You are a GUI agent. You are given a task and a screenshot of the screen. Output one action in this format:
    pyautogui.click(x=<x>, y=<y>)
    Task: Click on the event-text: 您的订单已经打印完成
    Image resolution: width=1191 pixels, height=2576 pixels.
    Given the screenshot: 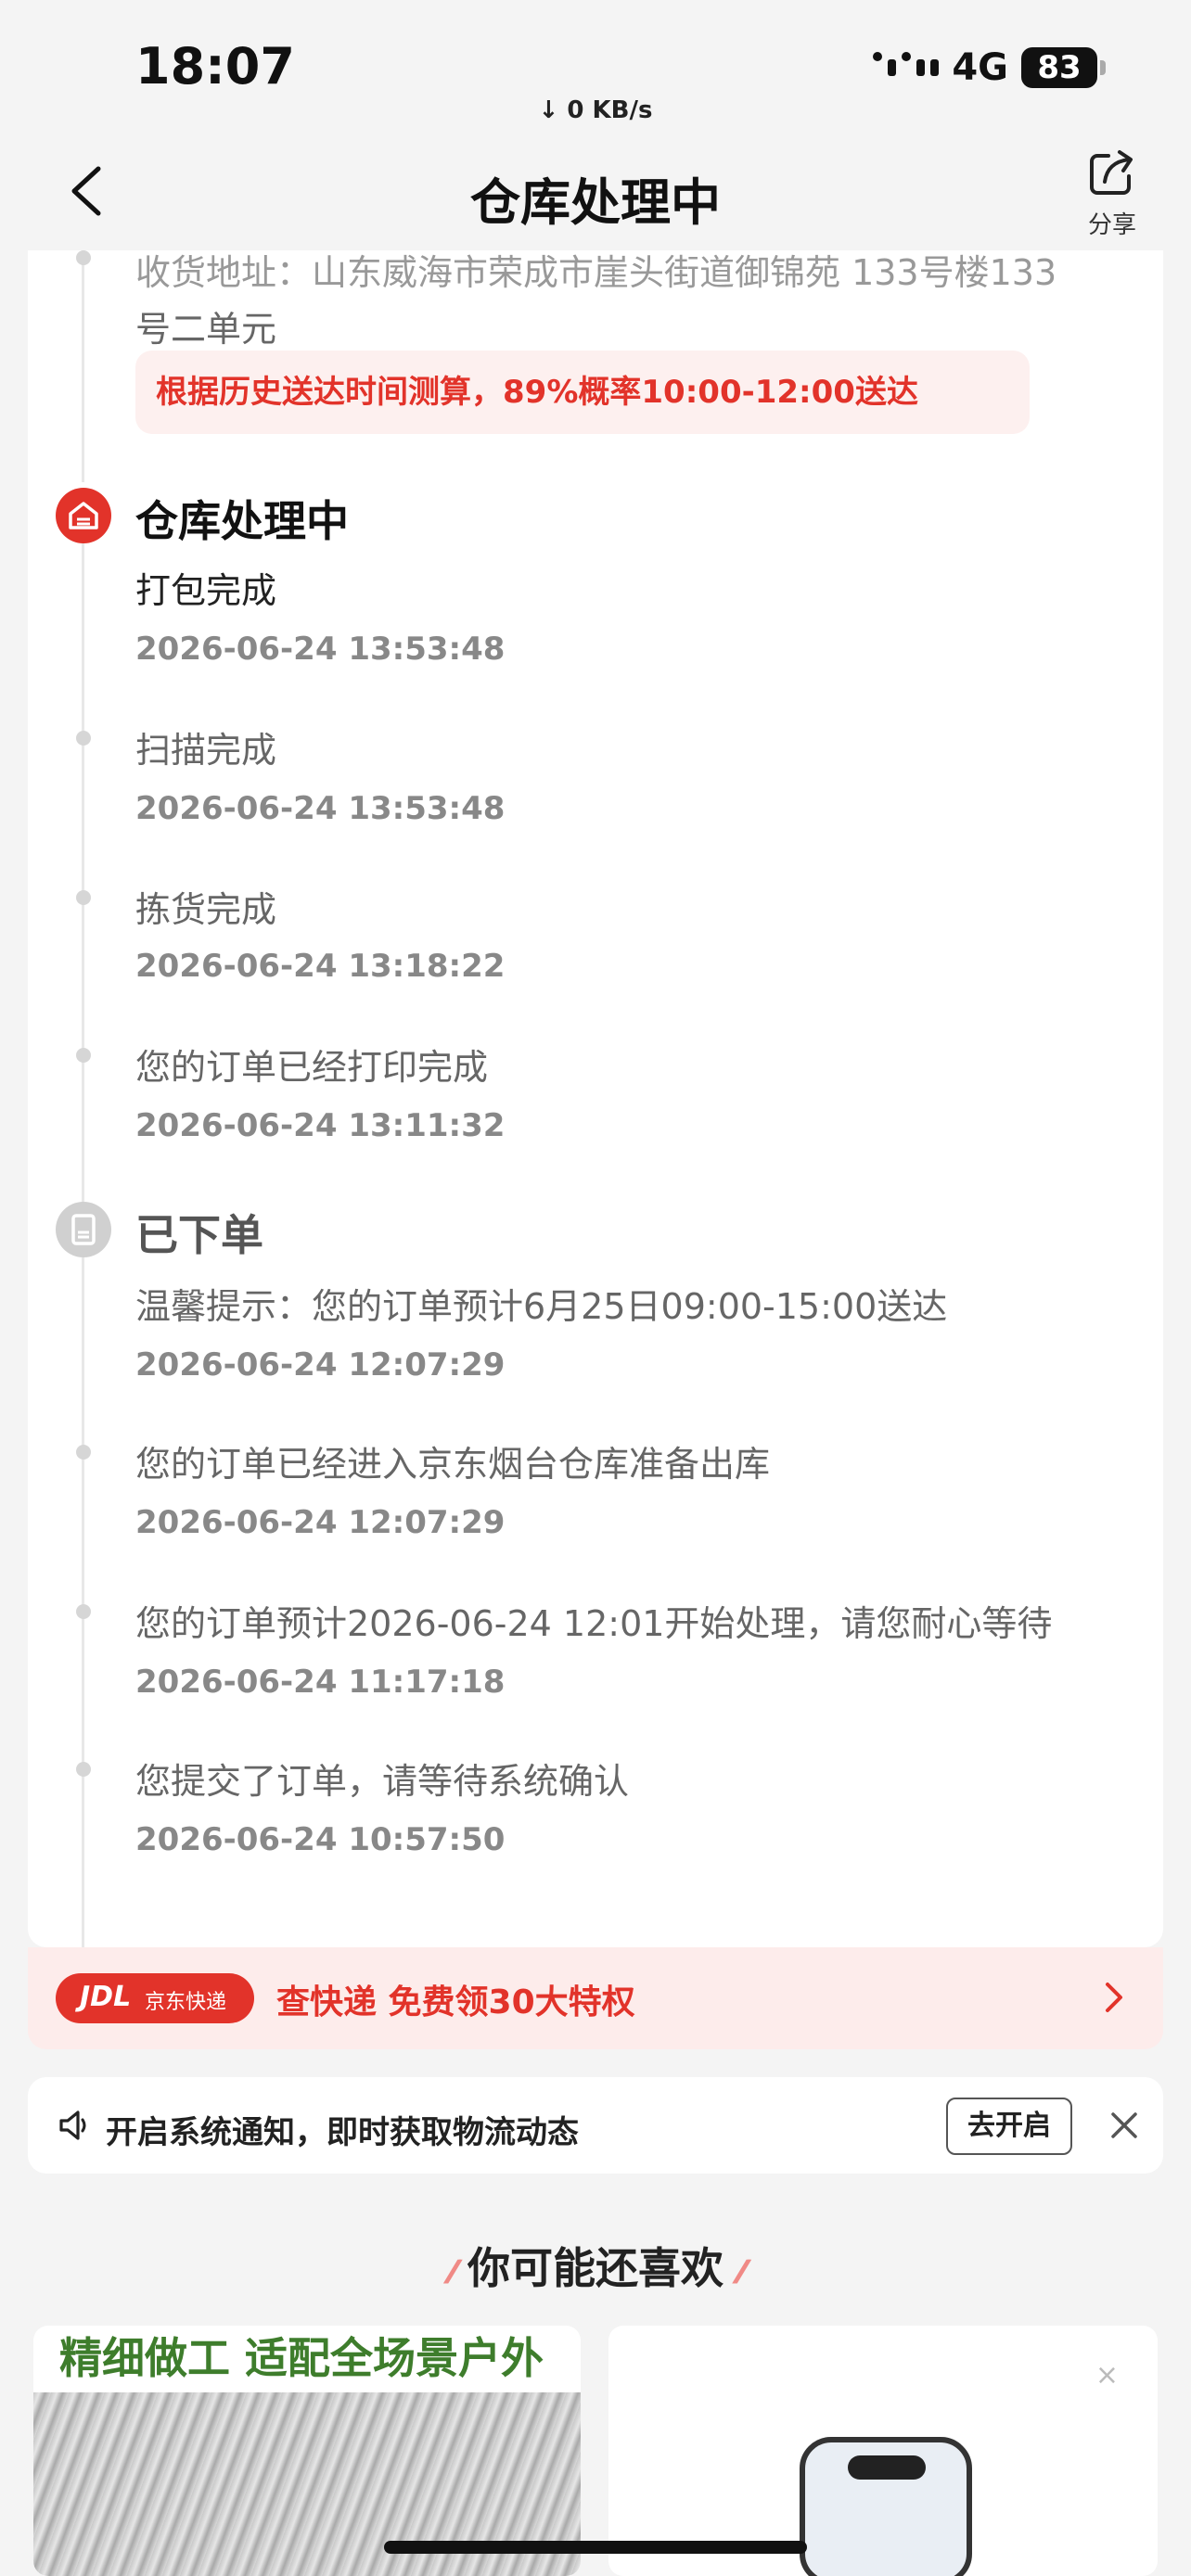 What is the action you would take?
    pyautogui.click(x=312, y=1067)
    